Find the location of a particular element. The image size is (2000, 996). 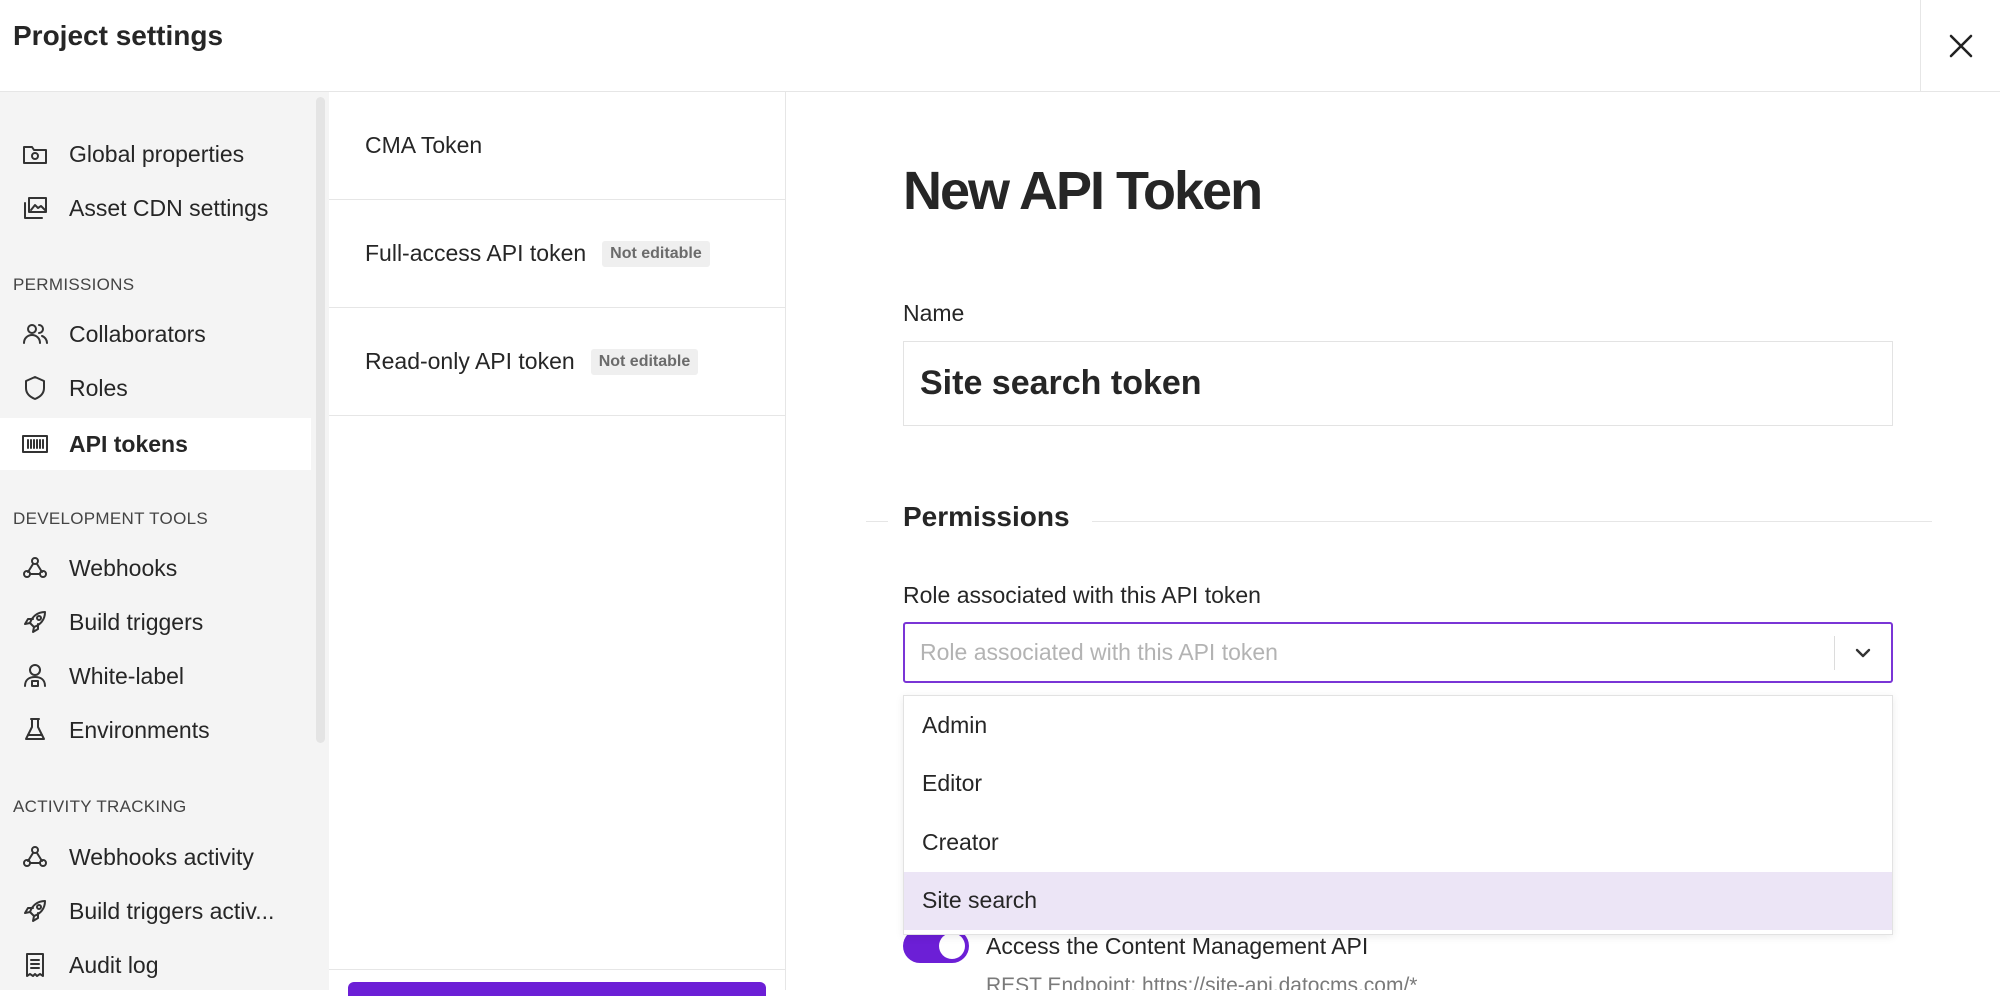

role-option-editor: Editor is located at coordinates (1398, 784).